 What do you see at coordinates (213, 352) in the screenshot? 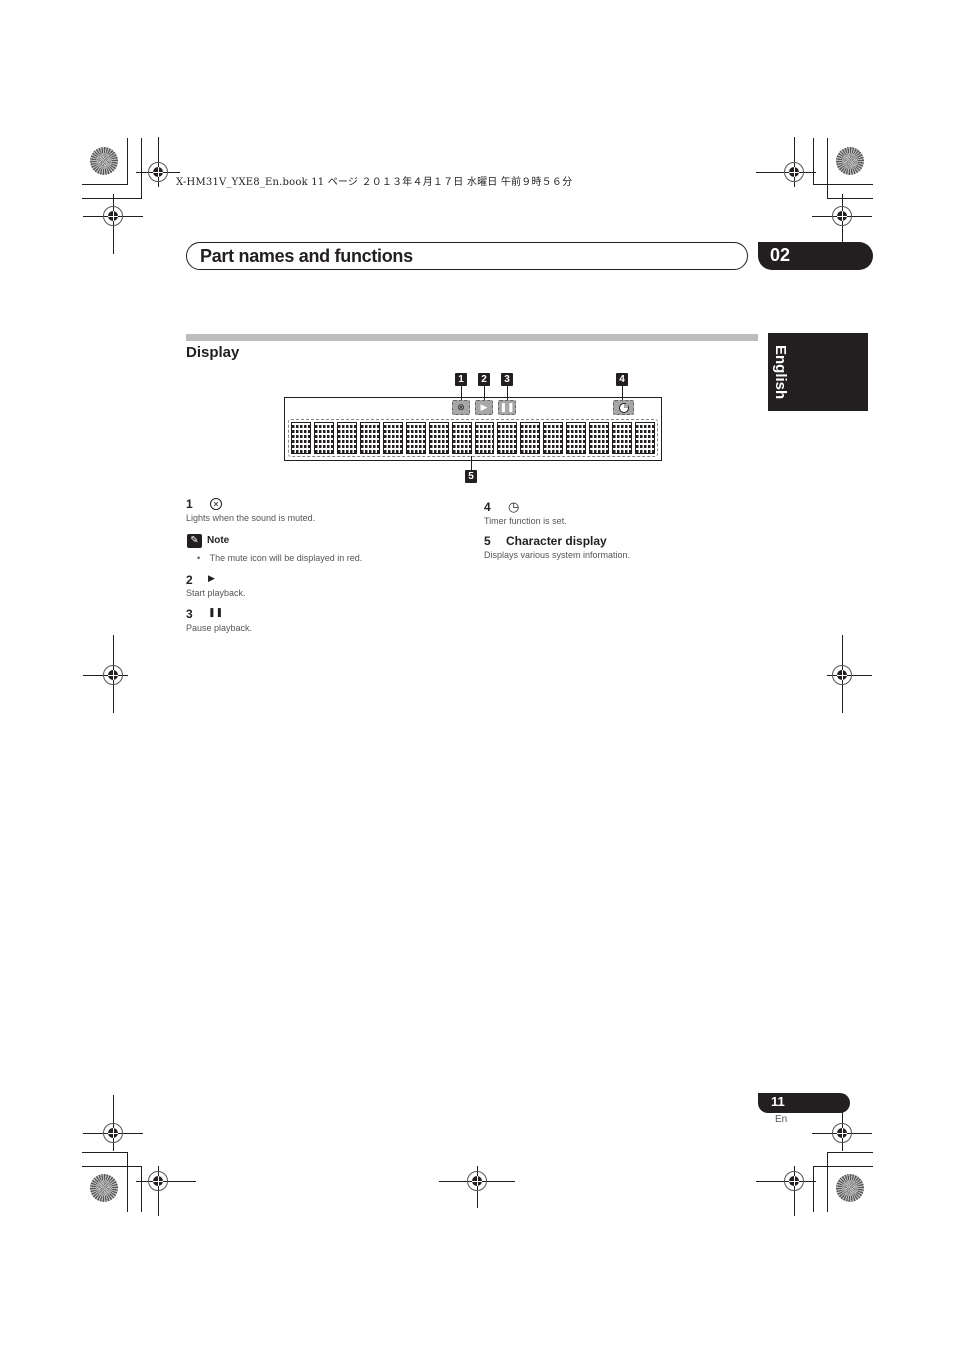
I see `section-title: Display` at bounding box center [213, 352].